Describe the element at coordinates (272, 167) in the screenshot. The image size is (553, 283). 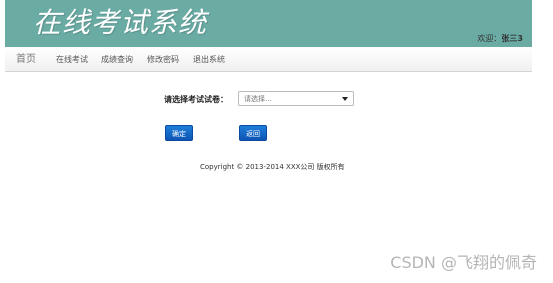
I see `copyright-footer: Copyright © 2013-2014 XXX公司 版权所有` at that location.